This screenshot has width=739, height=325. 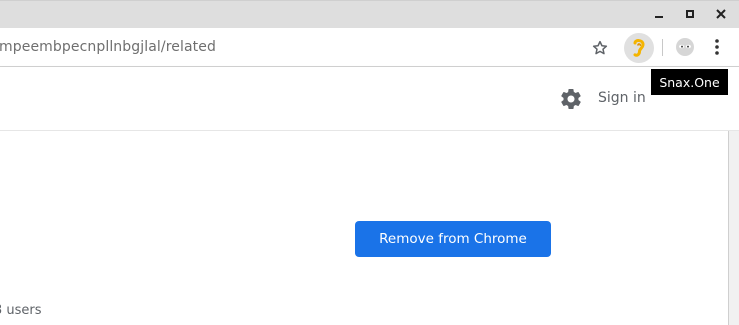 I want to click on browser-toolbar: mpeembpecnpllnbgjlal/related, so click(x=369, y=47).